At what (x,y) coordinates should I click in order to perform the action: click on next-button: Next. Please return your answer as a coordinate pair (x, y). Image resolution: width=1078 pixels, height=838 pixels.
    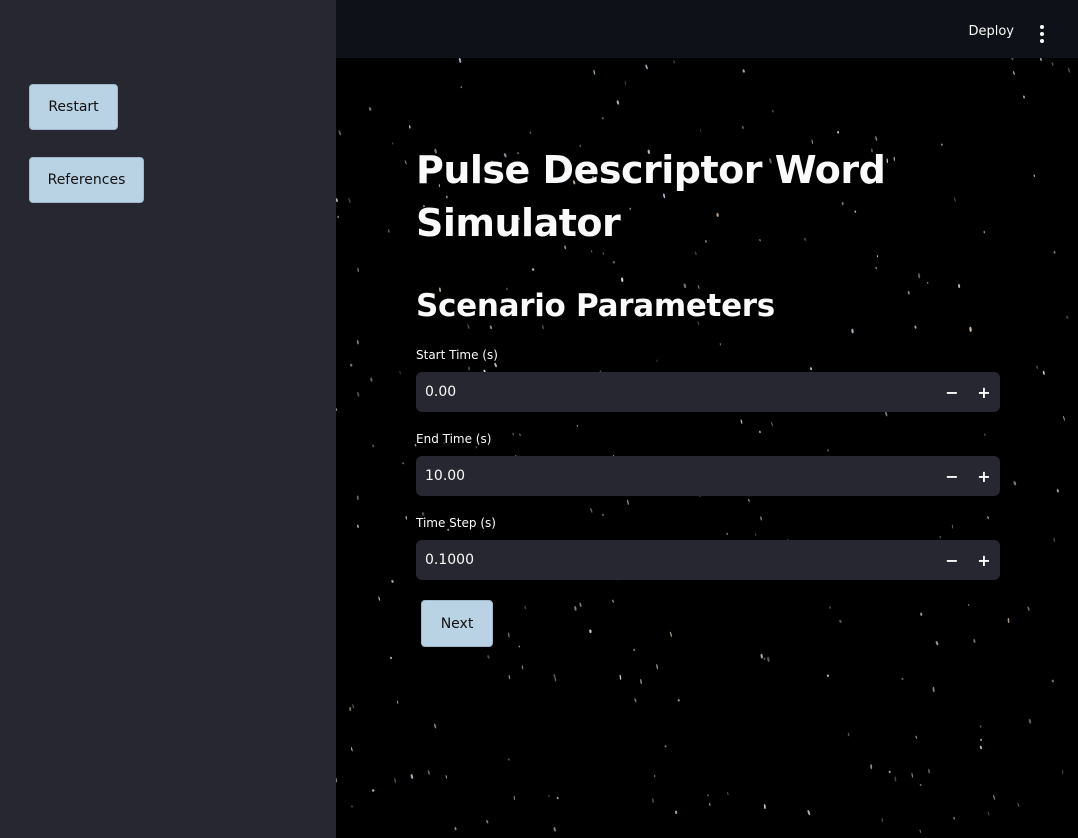
    Looking at the image, I should click on (457, 623).